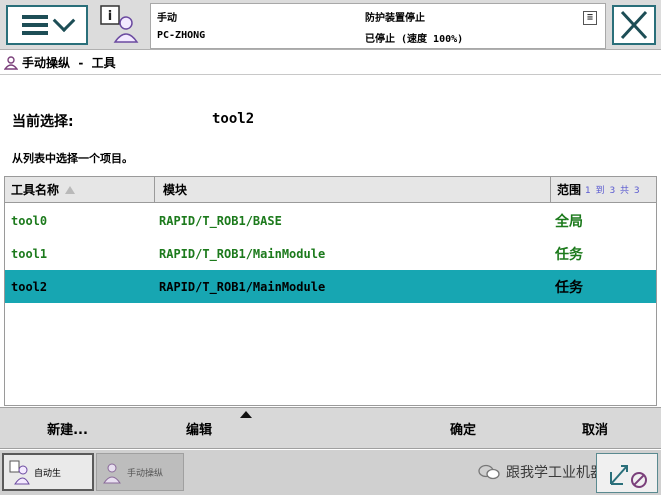 The width and height of the screenshot is (661, 495). I want to click on cell-tool-name: tool0, so click(29, 220).